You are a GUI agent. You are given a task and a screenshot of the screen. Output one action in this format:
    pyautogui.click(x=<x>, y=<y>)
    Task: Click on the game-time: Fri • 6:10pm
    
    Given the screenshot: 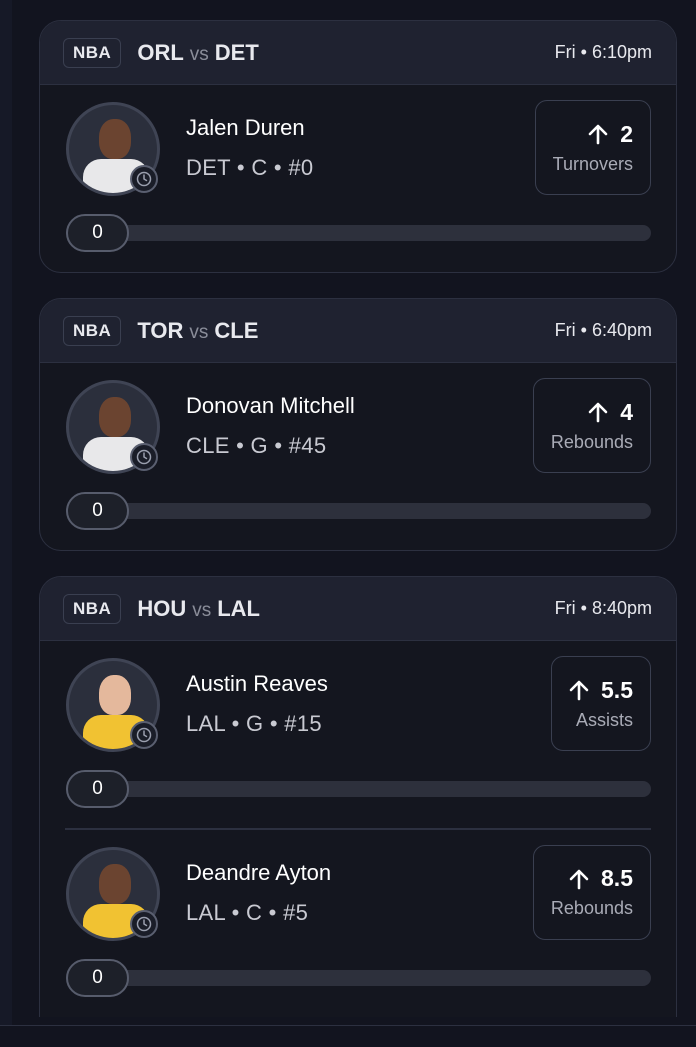 What is the action you would take?
    pyautogui.click(x=603, y=52)
    